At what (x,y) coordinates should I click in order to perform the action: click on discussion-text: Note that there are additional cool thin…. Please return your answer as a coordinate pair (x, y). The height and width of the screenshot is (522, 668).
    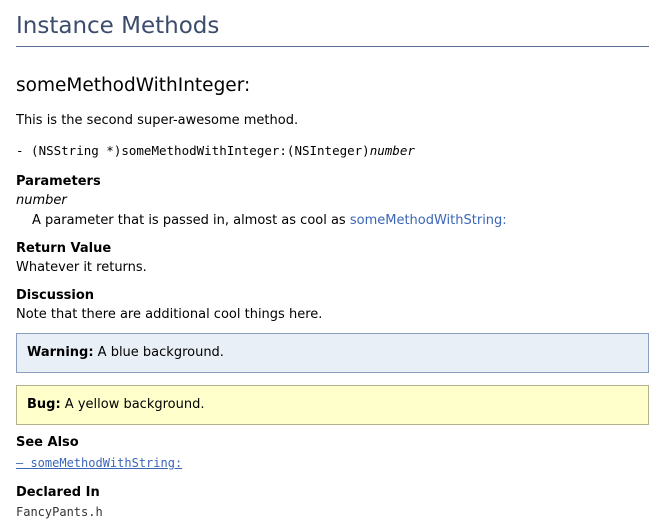
    Looking at the image, I should click on (169, 314).